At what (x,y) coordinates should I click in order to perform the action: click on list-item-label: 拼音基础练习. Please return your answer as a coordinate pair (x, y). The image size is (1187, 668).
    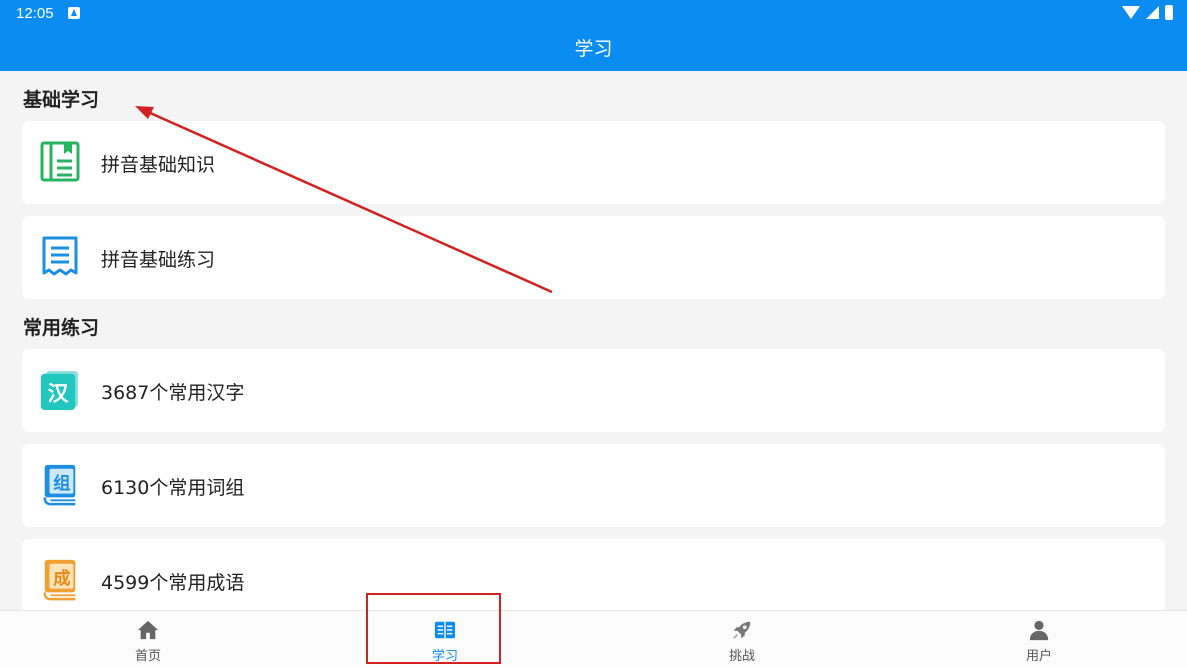
    Looking at the image, I should click on (158, 260).